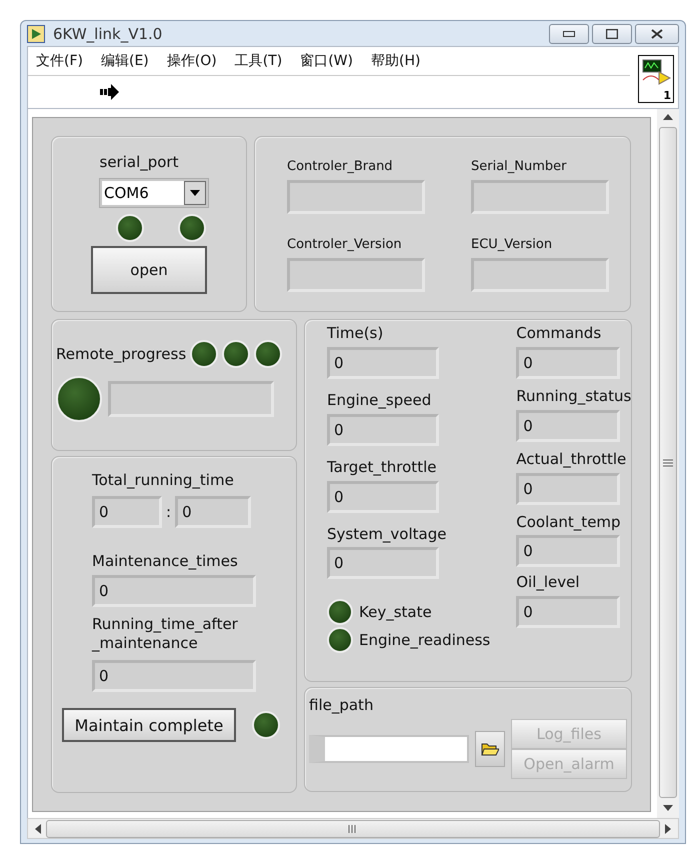 Image resolution: width=692 pixels, height=849 pixels. I want to click on maximize-button, so click(612, 34).